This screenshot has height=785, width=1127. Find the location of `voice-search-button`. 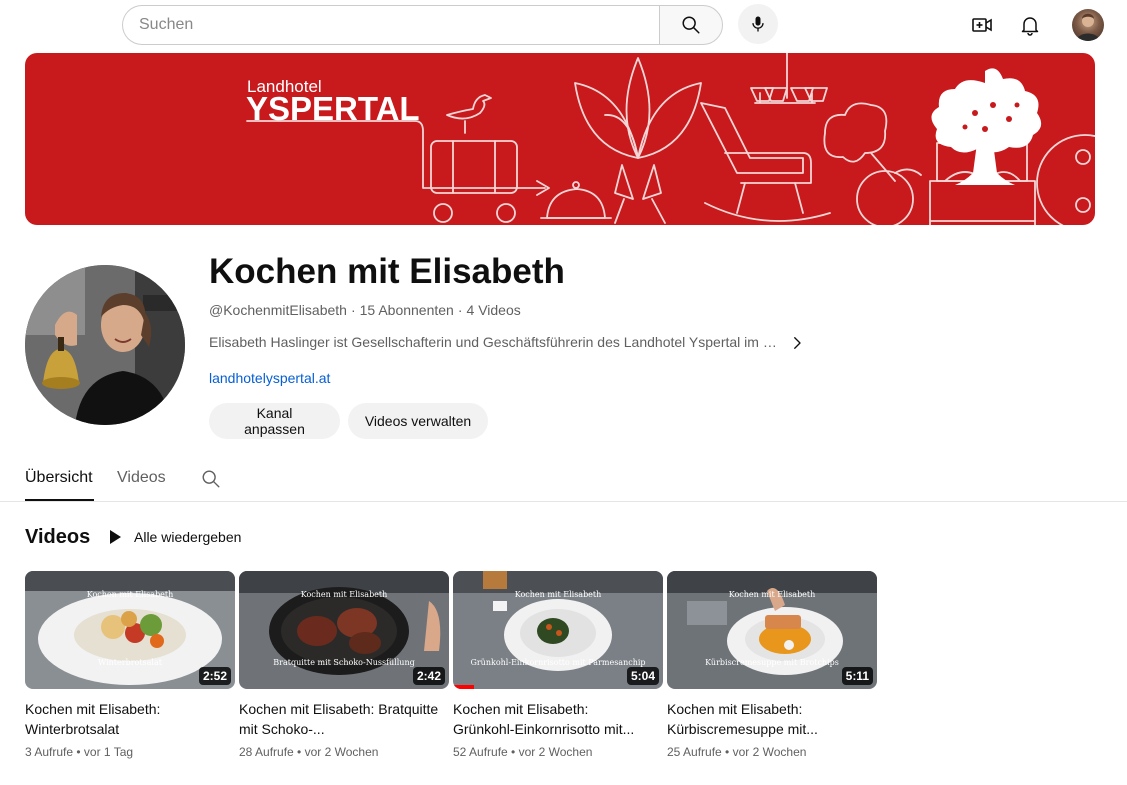

voice-search-button is located at coordinates (758, 24).